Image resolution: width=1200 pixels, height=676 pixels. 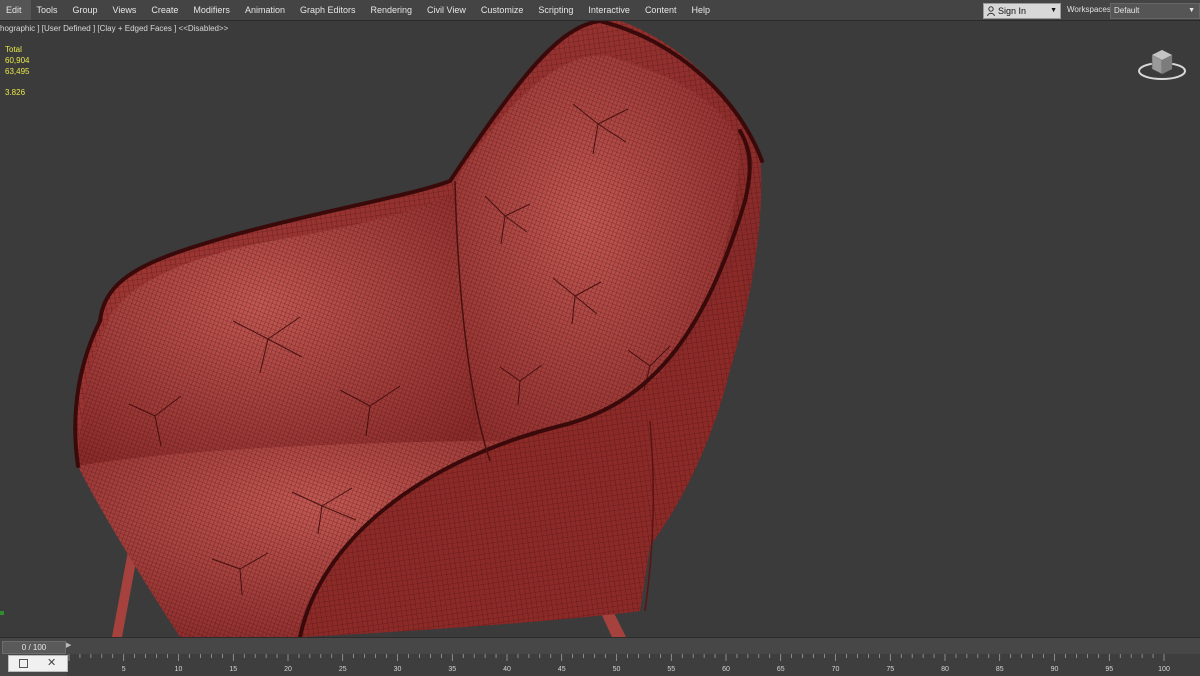 I want to click on menu-tools: Tools, so click(x=49, y=10).